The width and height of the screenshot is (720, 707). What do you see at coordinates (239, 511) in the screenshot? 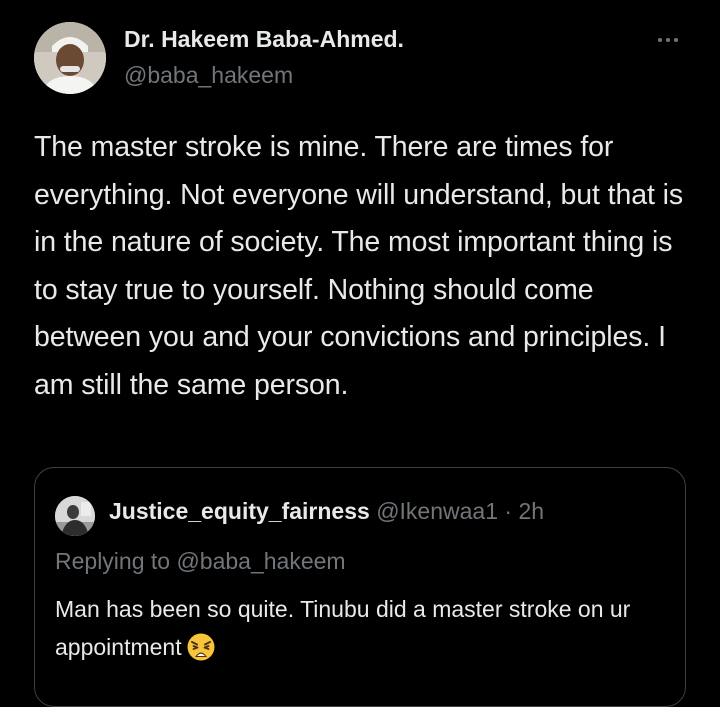
I see `quoted-author-display-name: Justice_equity_fairness` at bounding box center [239, 511].